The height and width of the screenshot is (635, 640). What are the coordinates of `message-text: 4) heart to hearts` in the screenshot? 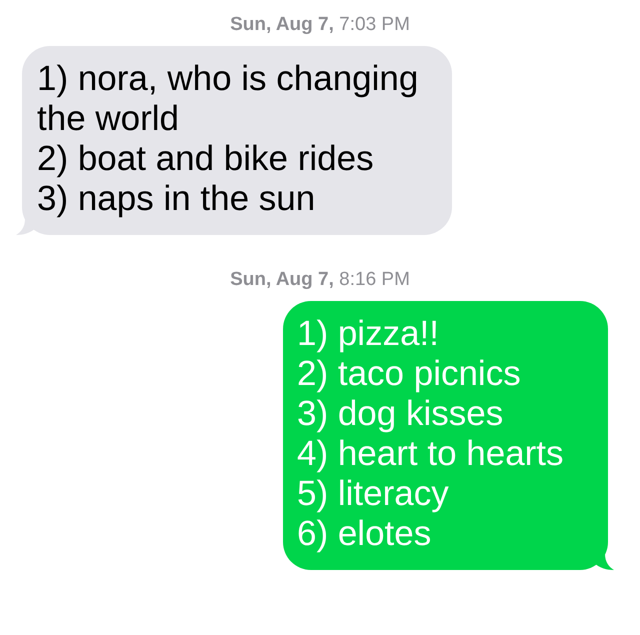 It's located at (431, 454).